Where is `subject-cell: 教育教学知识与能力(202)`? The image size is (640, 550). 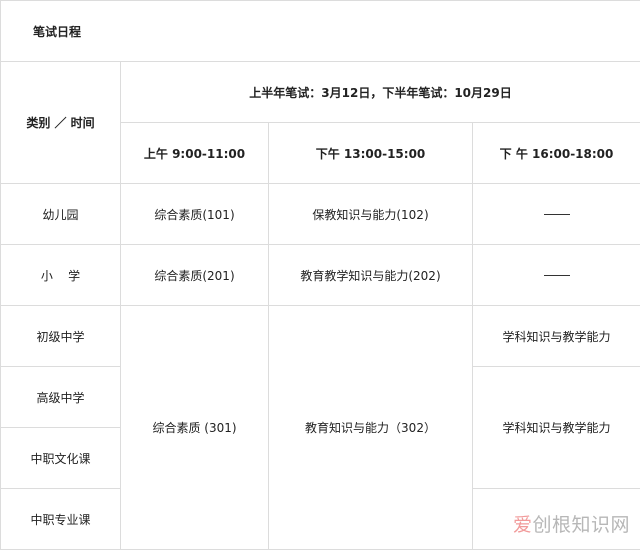 subject-cell: 教育教学知识与能力(202) is located at coordinates (371, 275).